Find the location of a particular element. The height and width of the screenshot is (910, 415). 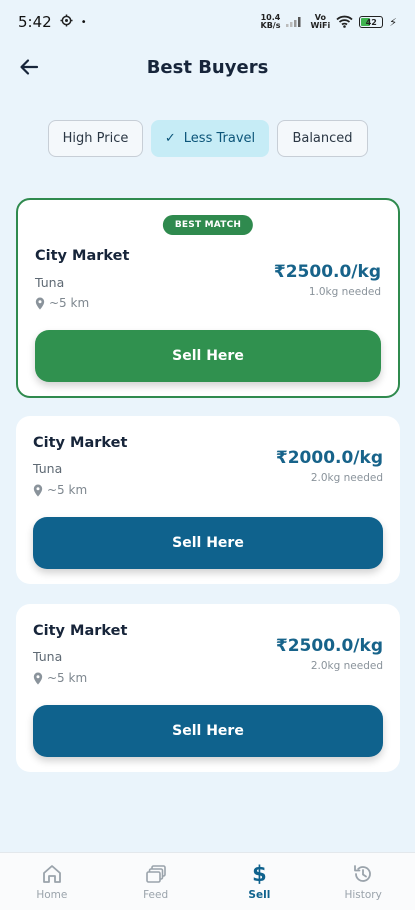

status-bar: 5:42 • 10.4 KB/s Vo WiFi 42 ⚡ is located at coordinates (207, 22).